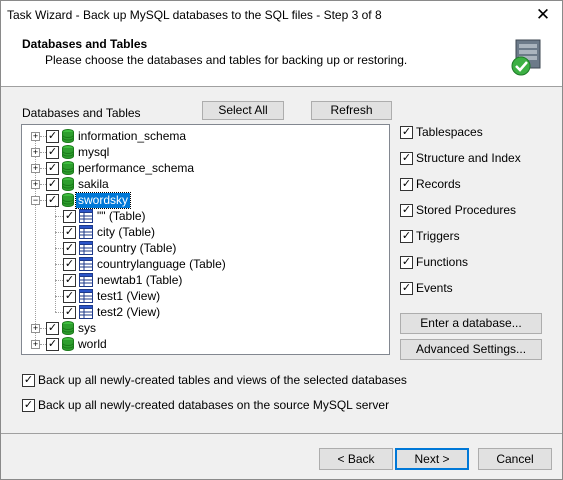 The image size is (563, 480). Describe the element at coordinates (351, 110) in the screenshot. I see `refresh-button: Refresh` at that location.